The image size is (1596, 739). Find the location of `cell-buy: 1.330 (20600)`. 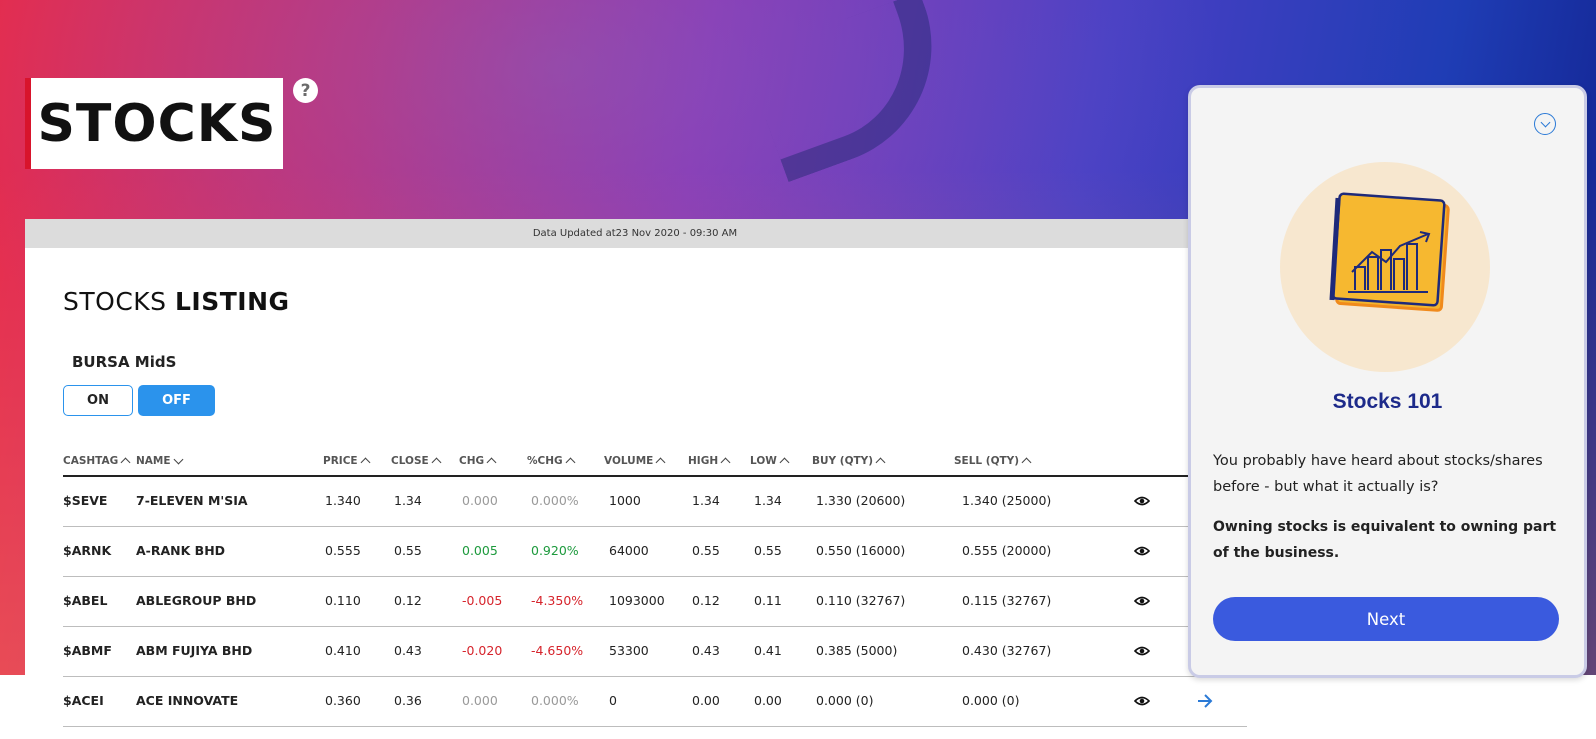

cell-buy: 1.330 (20600) is located at coordinates (861, 500).